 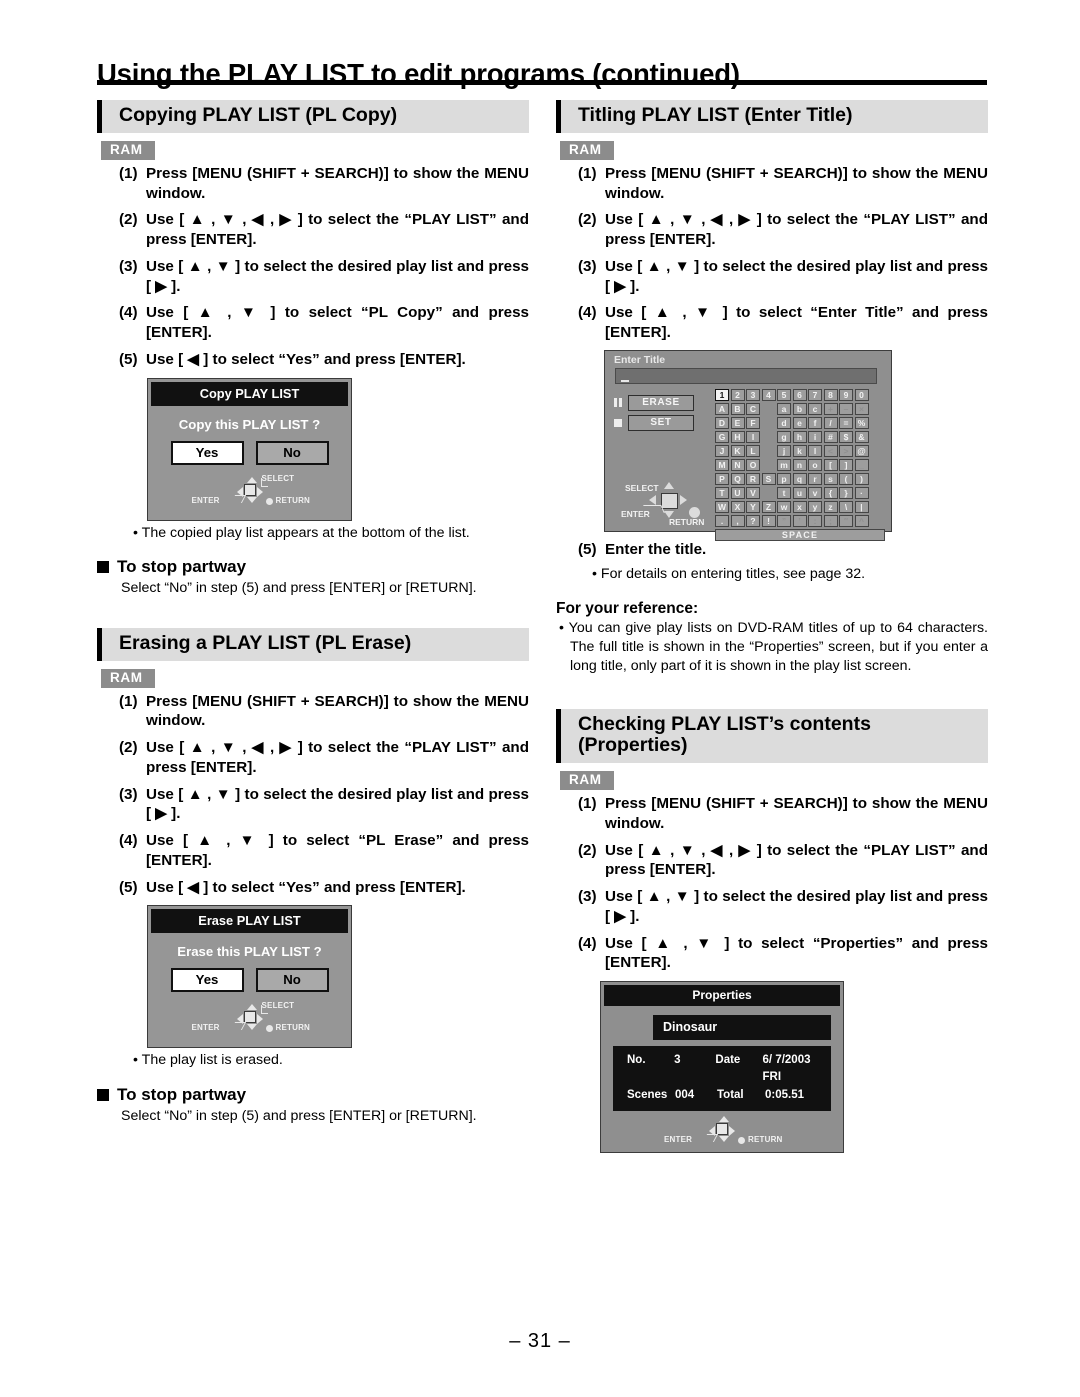 What do you see at coordinates (830, 409) in the screenshot?
I see `keyboard-key: +` at bounding box center [830, 409].